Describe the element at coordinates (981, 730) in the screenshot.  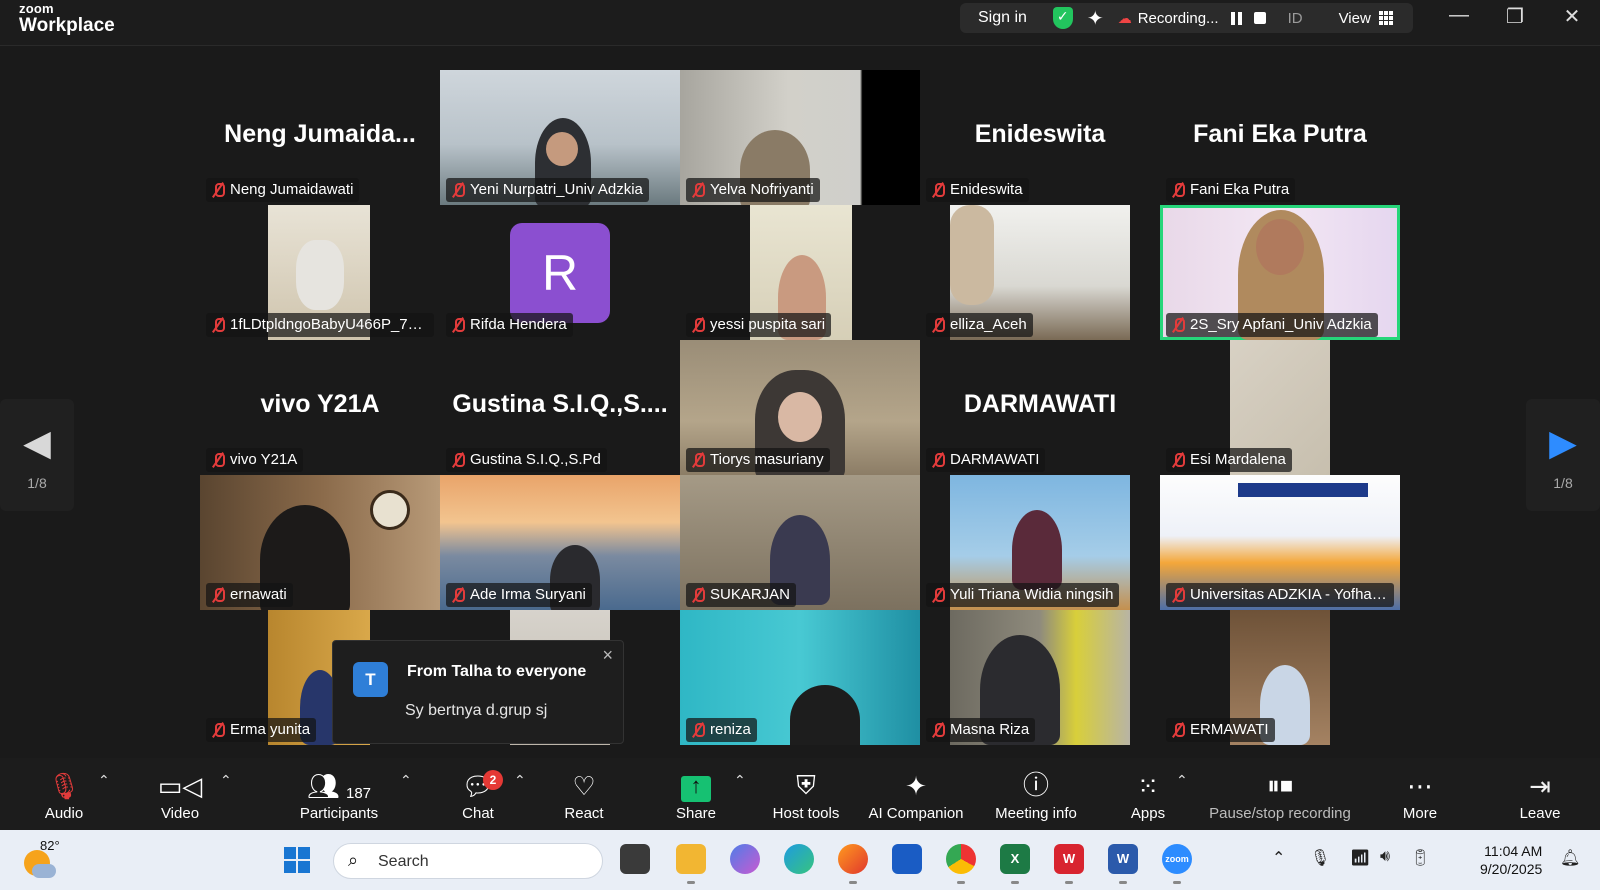
I see `participant-name-label: Masna Riza` at that location.